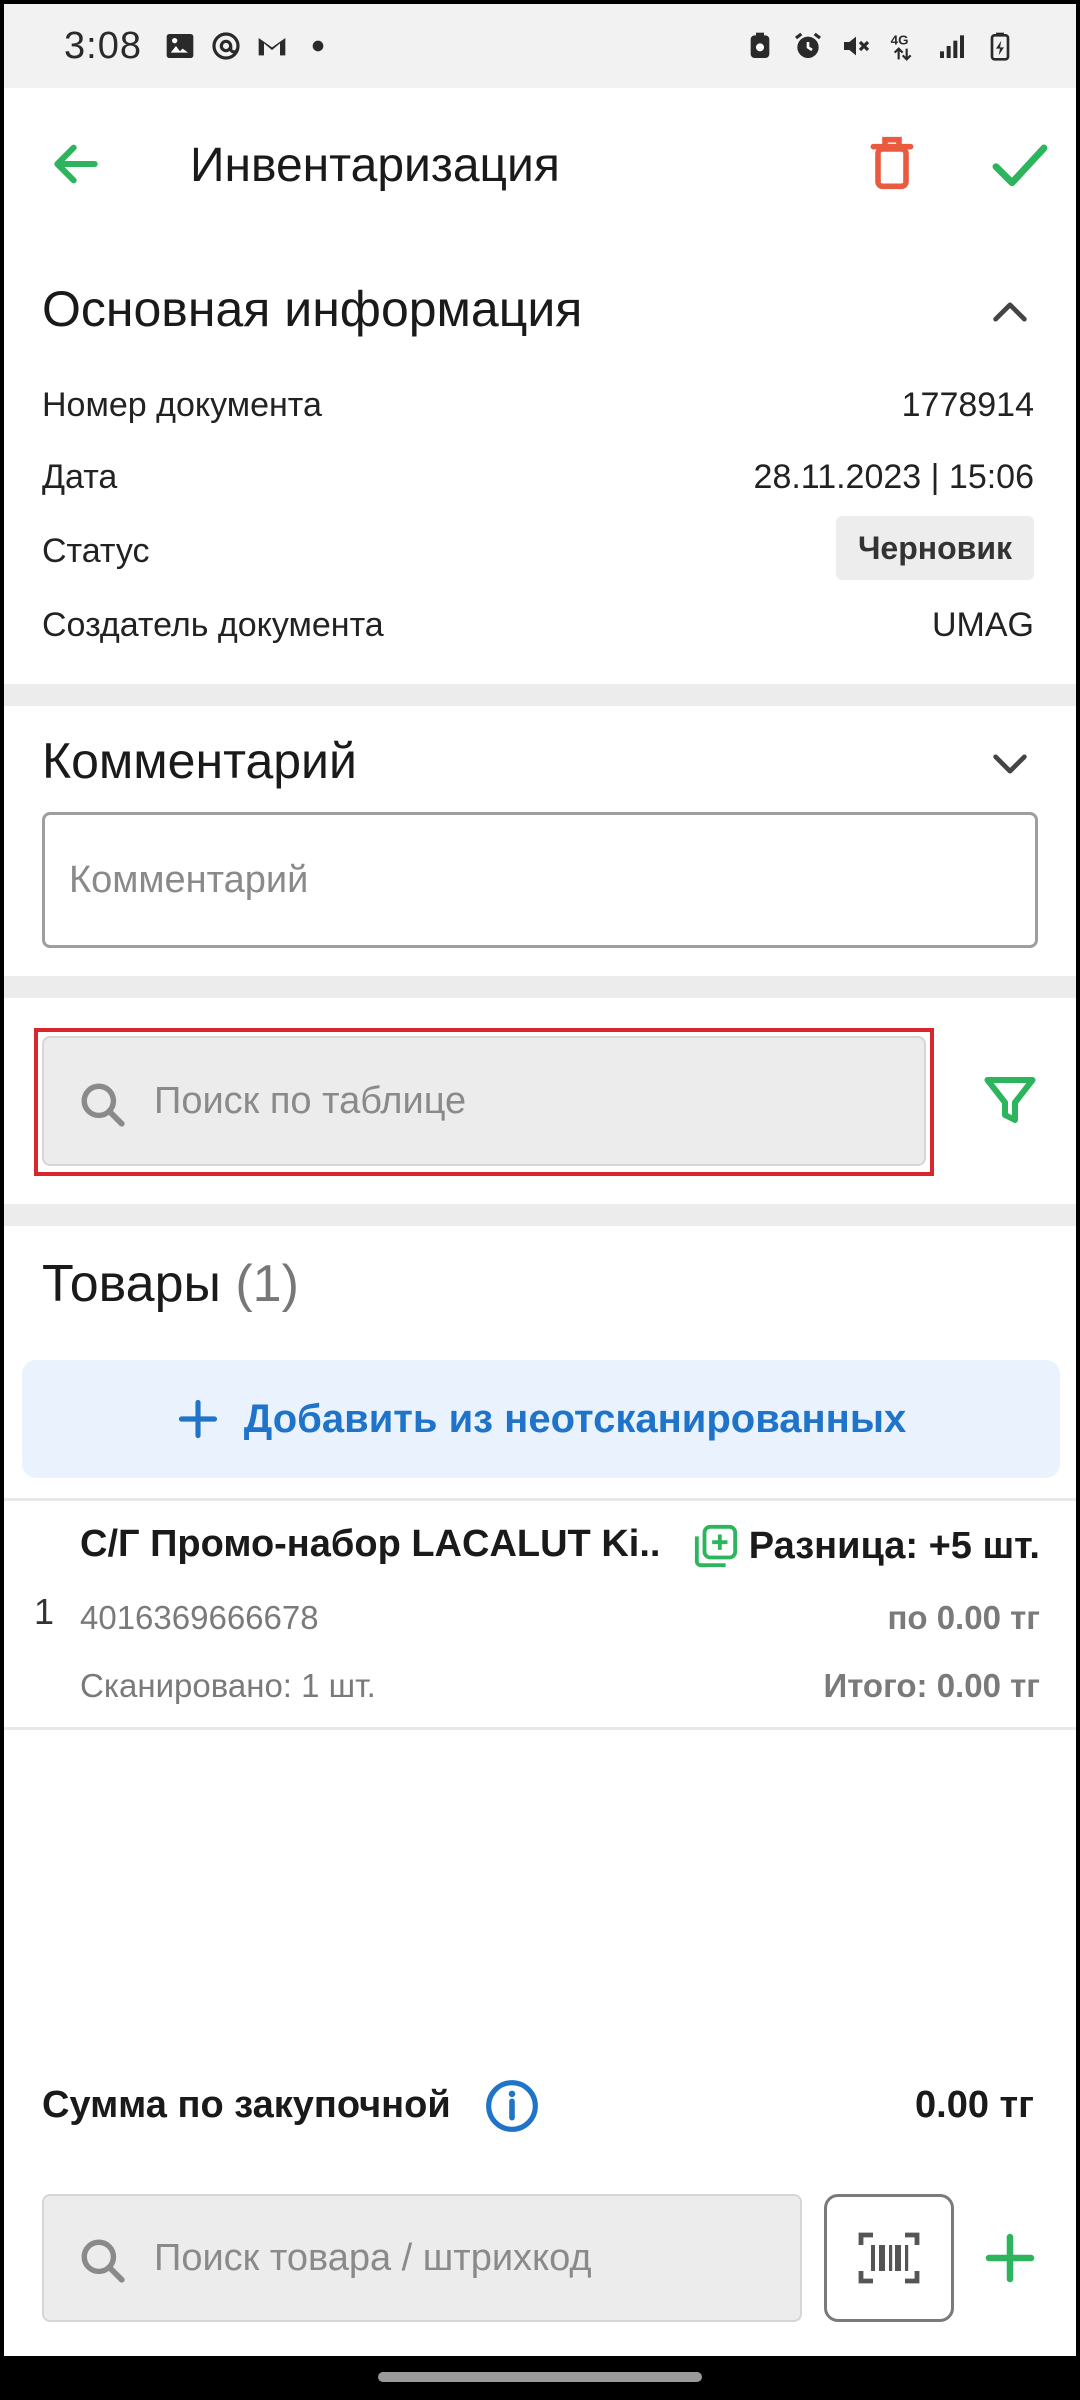 The height and width of the screenshot is (2400, 1080). What do you see at coordinates (893, 477) in the screenshot?
I see `date-value: 28.11.2023 | 15:06` at bounding box center [893, 477].